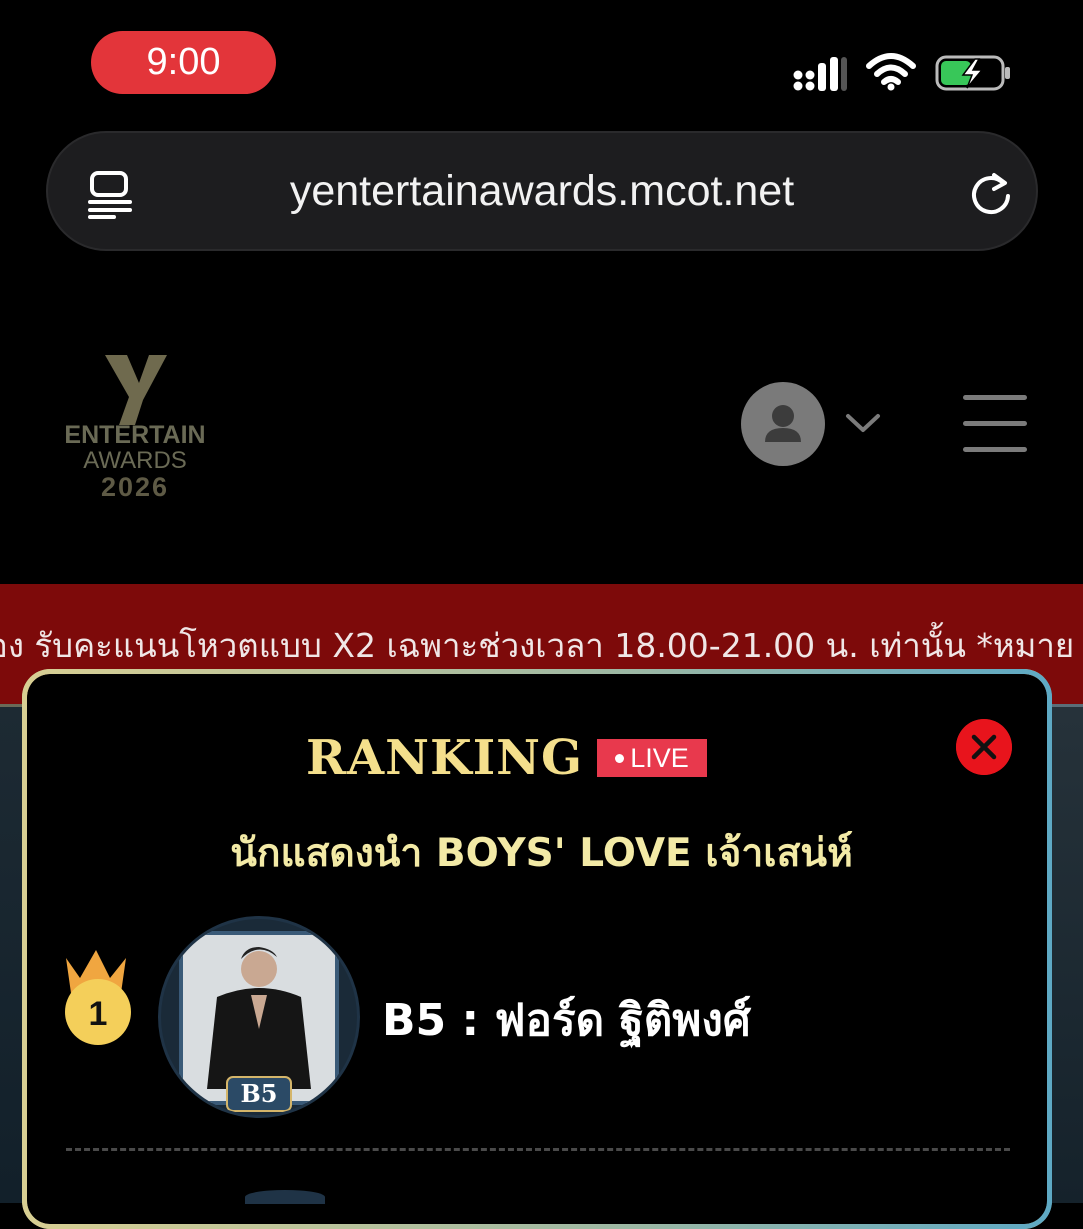 This screenshot has width=1083, height=1229. What do you see at coordinates (991, 194) in the screenshot?
I see `reload-icon` at bounding box center [991, 194].